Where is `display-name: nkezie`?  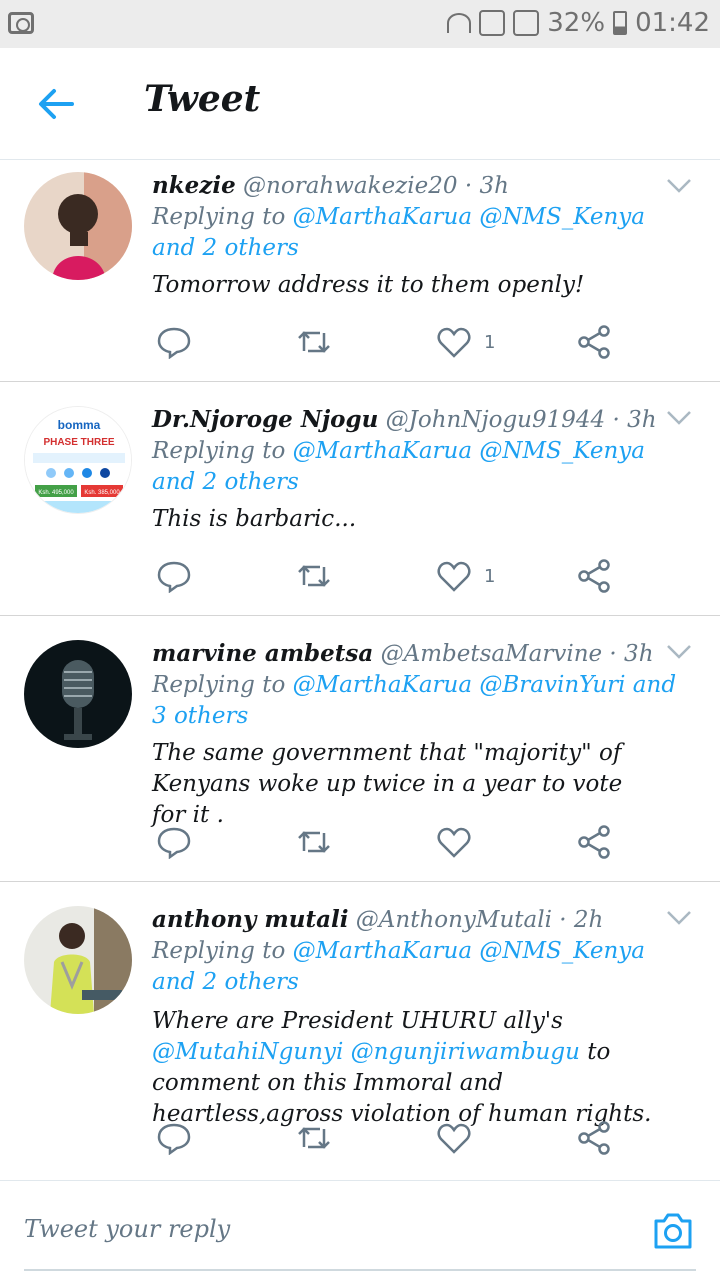 display-name: nkezie is located at coordinates (194, 185).